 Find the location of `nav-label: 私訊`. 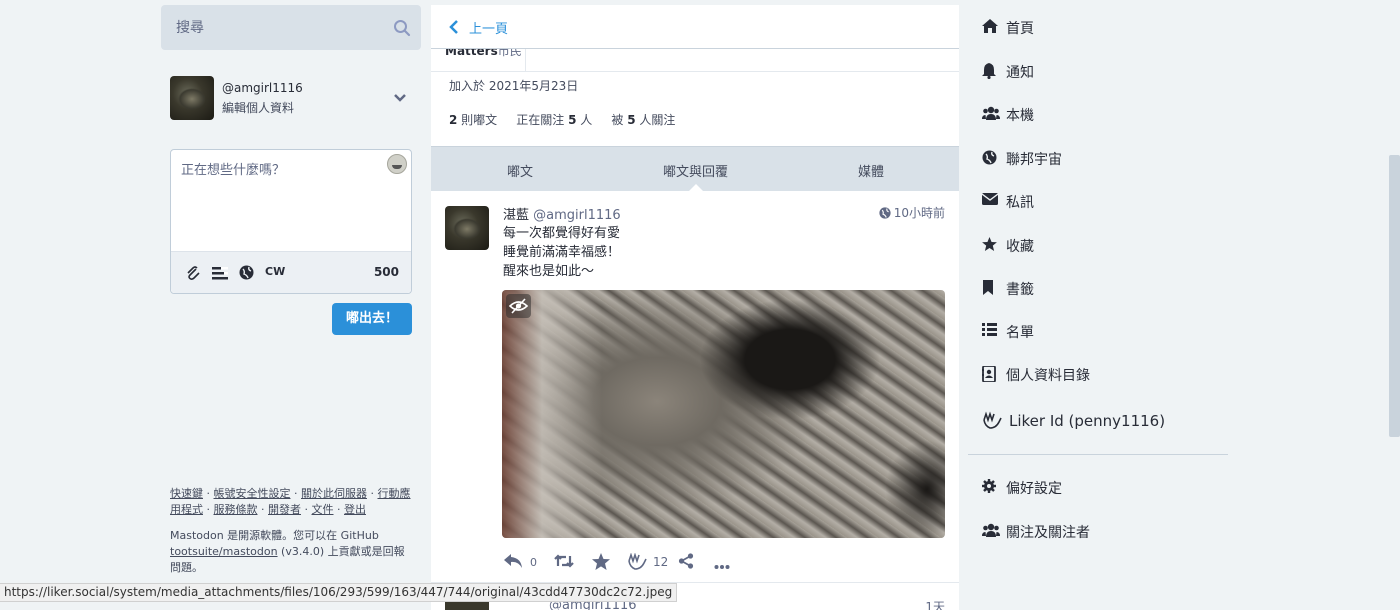

nav-label: 私訊 is located at coordinates (1020, 203).